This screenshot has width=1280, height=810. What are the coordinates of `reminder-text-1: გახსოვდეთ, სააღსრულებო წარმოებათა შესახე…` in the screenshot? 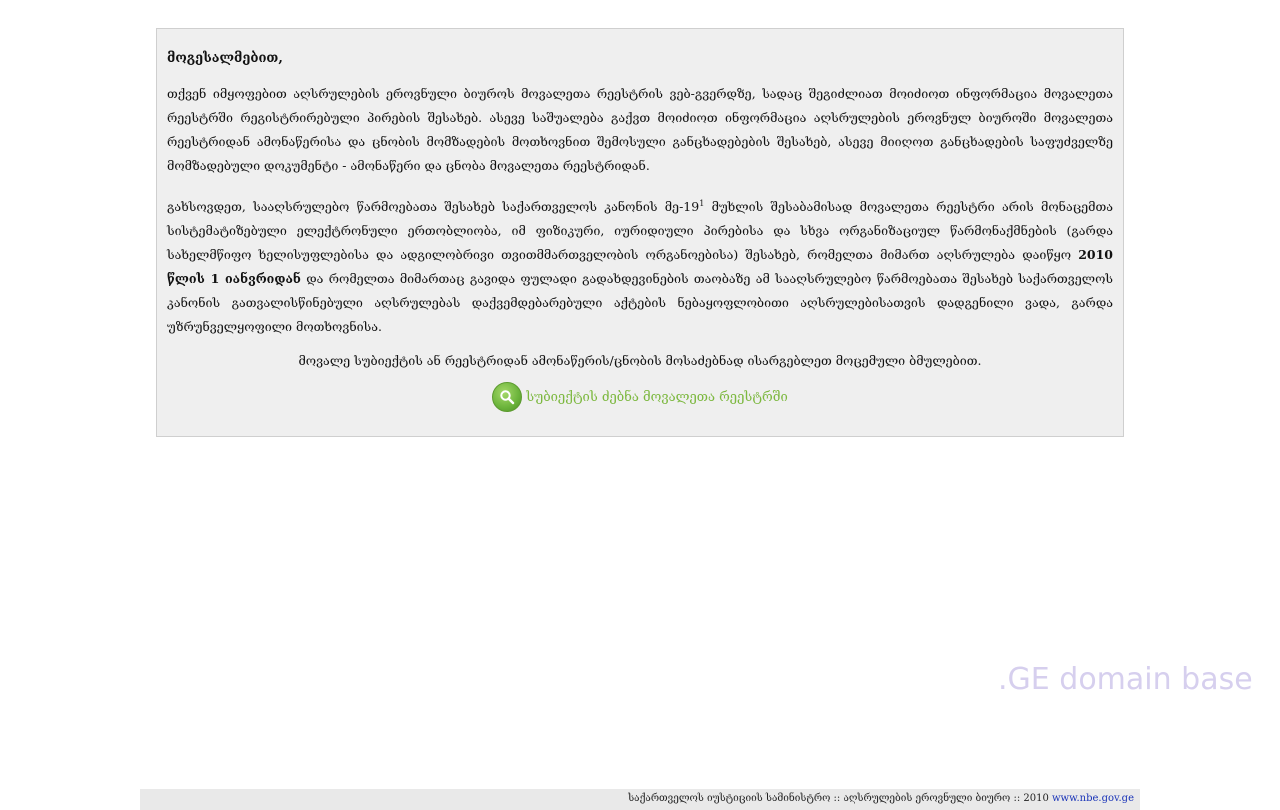 It's located at (433, 207).